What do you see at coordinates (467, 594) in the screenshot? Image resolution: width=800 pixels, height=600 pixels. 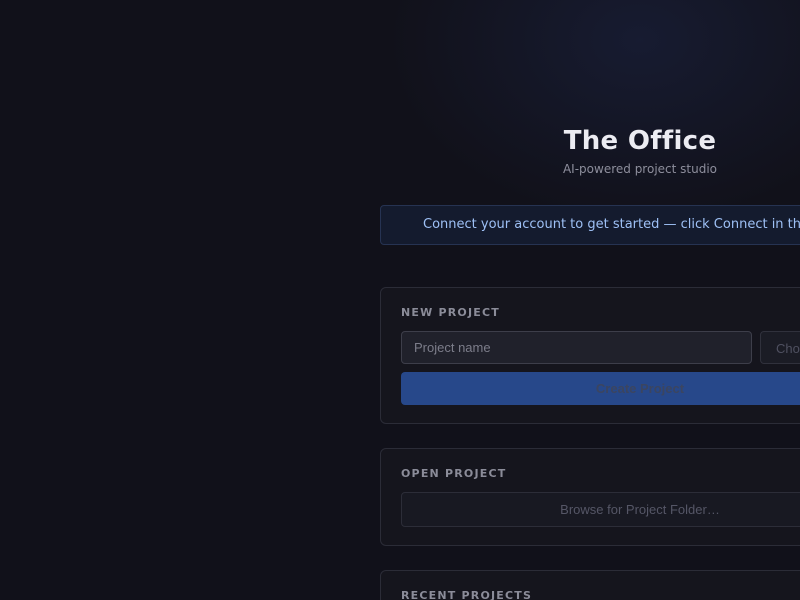 I see `recent-projects-label: RECENT PROJECTS` at bounding box center [467, 594].